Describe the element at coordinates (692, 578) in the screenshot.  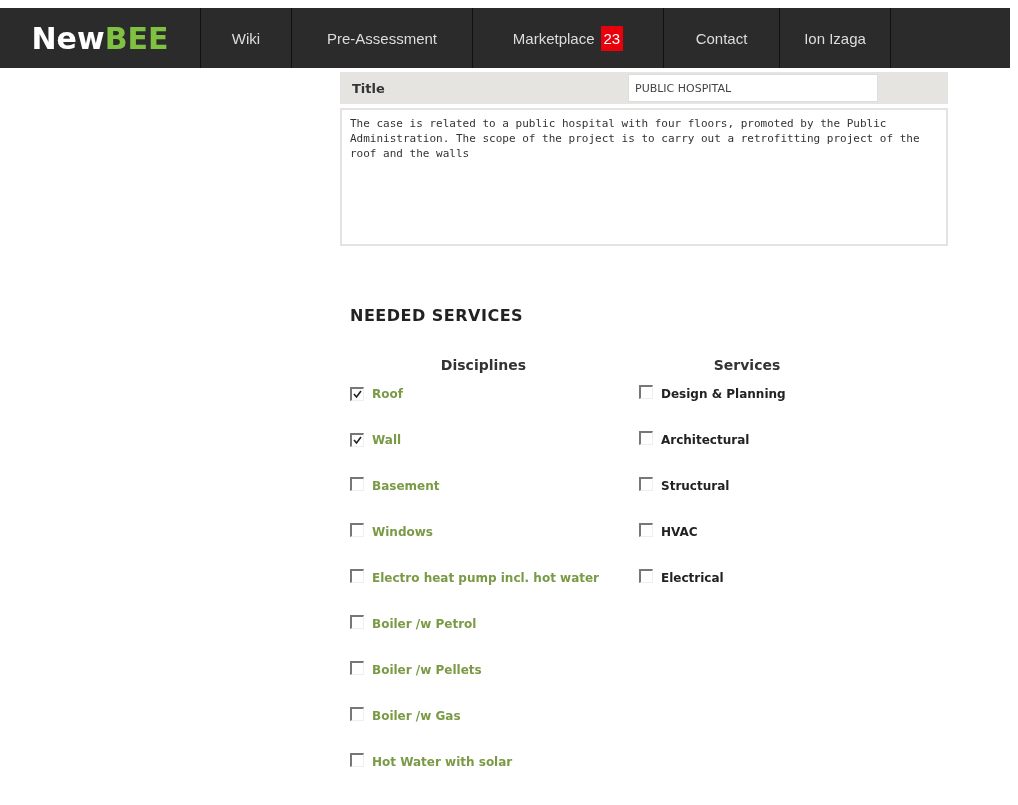
I see `checkbox-label: Electrical` at that location.